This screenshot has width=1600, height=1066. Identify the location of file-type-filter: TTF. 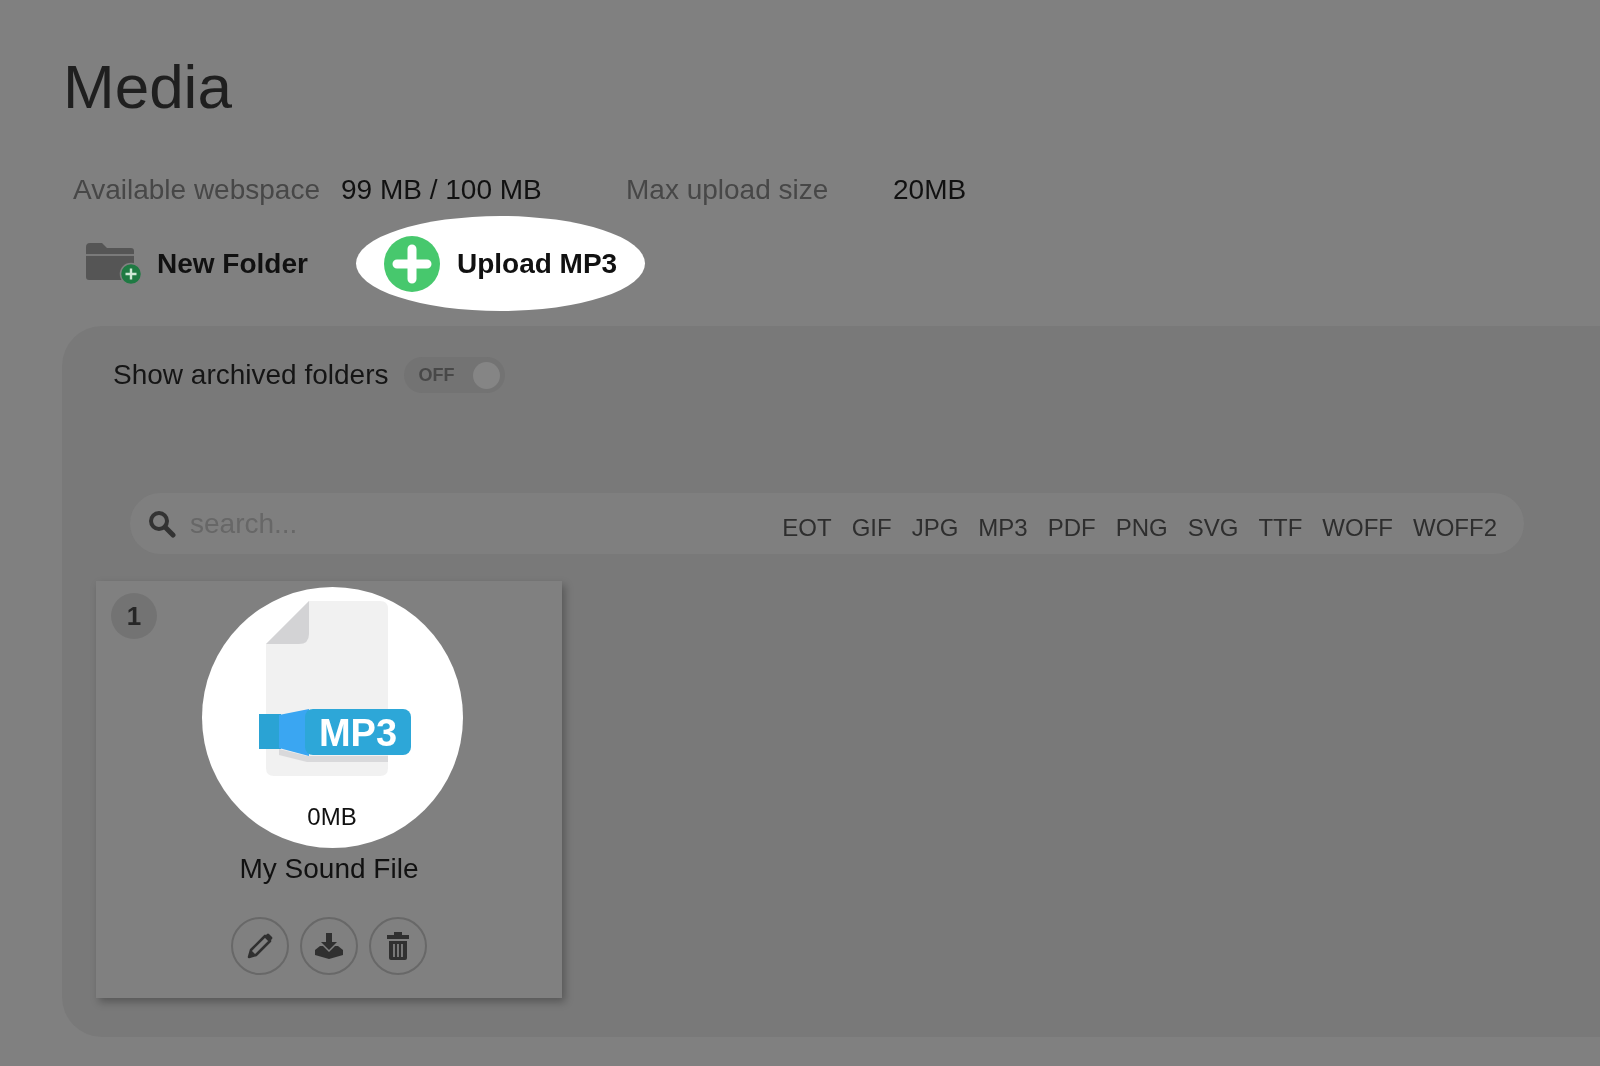
(1280, 528).